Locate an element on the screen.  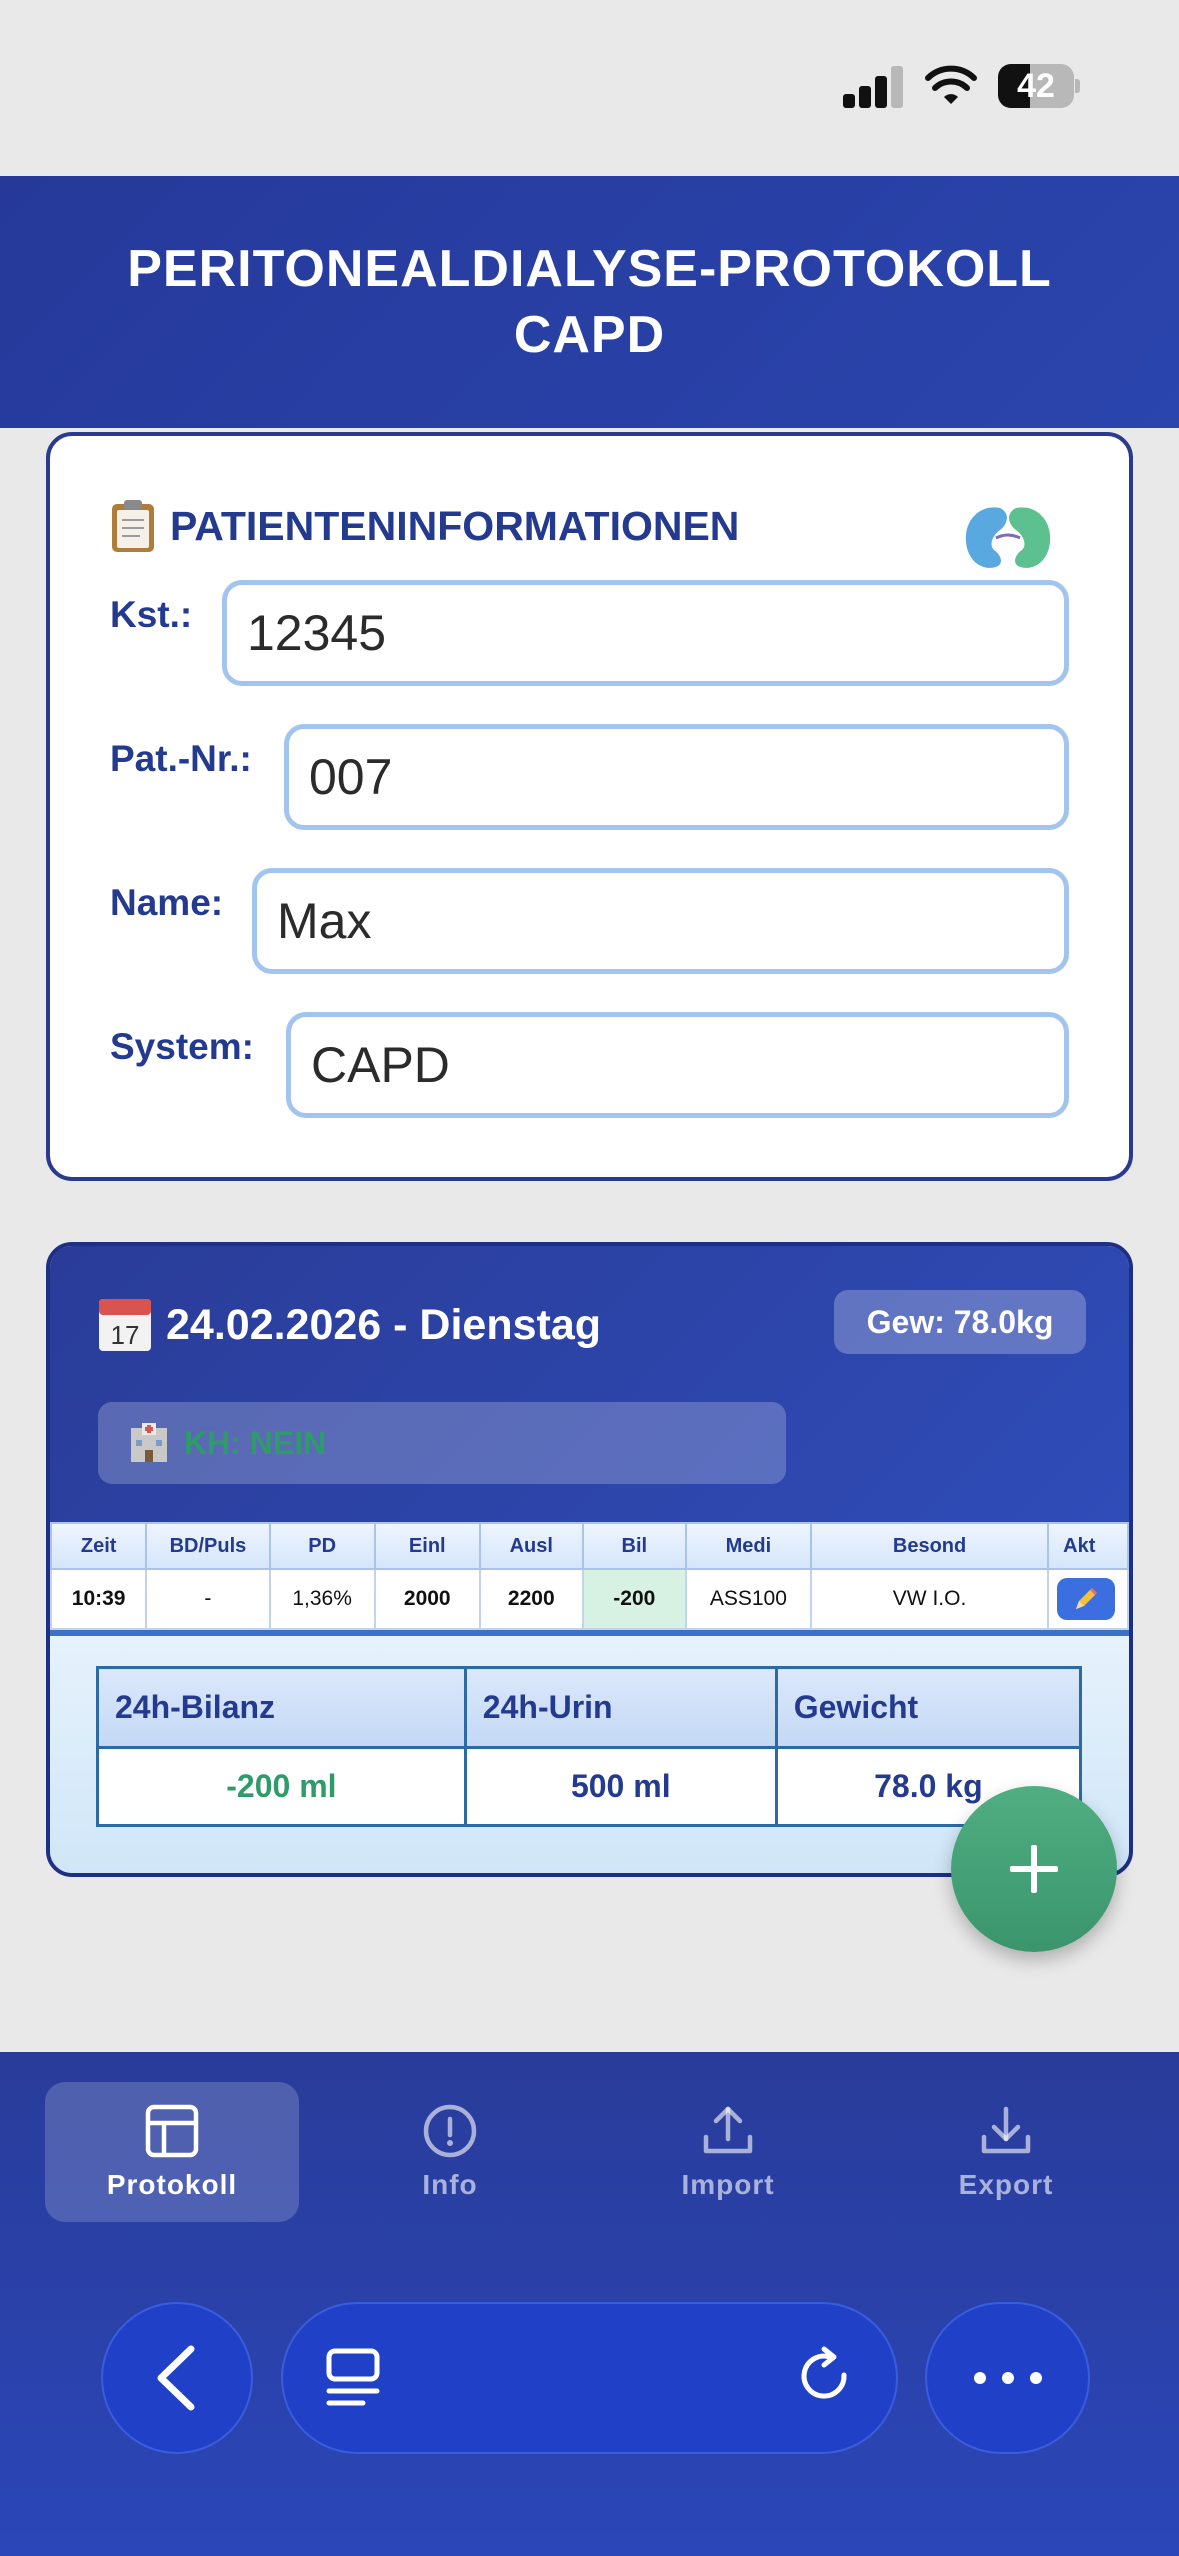
nav-label-protokoll: Protokoll is located at coordinates (172, 2184).